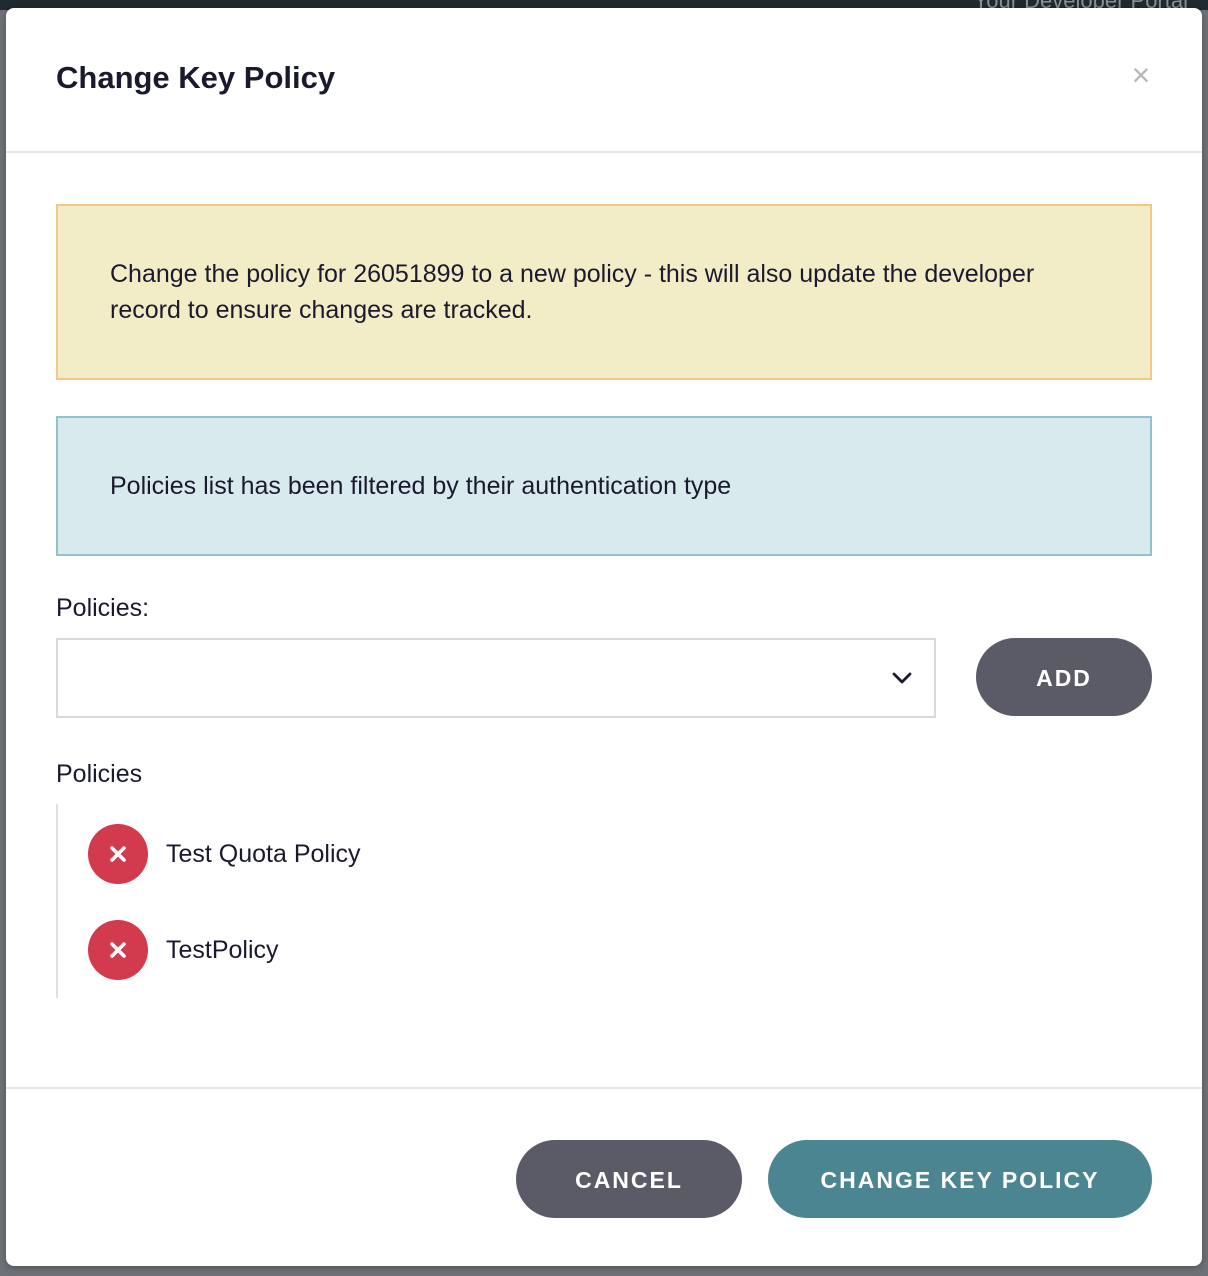 The width and height of the screenshot is (1208, 1276). I want to click on change-key-policy-button: CHANGE KEY POLICY, so click(960, 1179).